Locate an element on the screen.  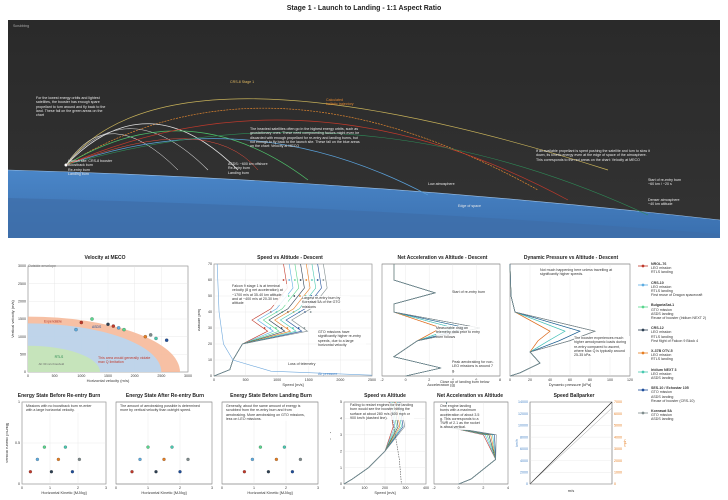
mph-axis-label: mph is located at coordinates (625, 443).